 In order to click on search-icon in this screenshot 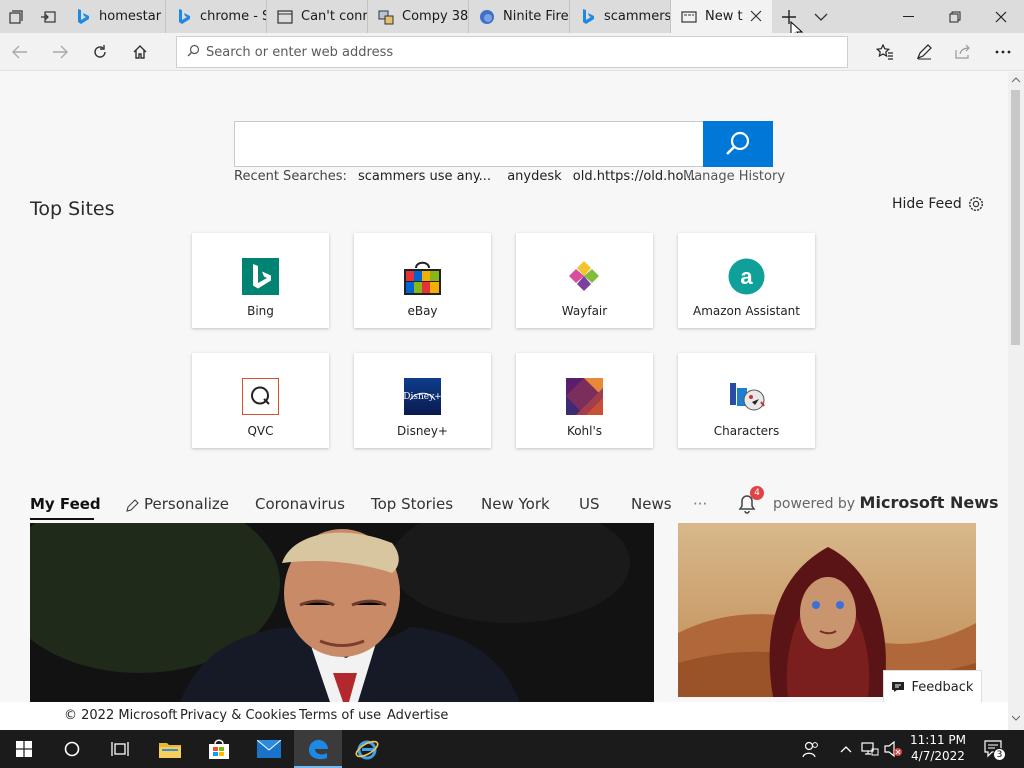, I will do `click(193, 52)`.